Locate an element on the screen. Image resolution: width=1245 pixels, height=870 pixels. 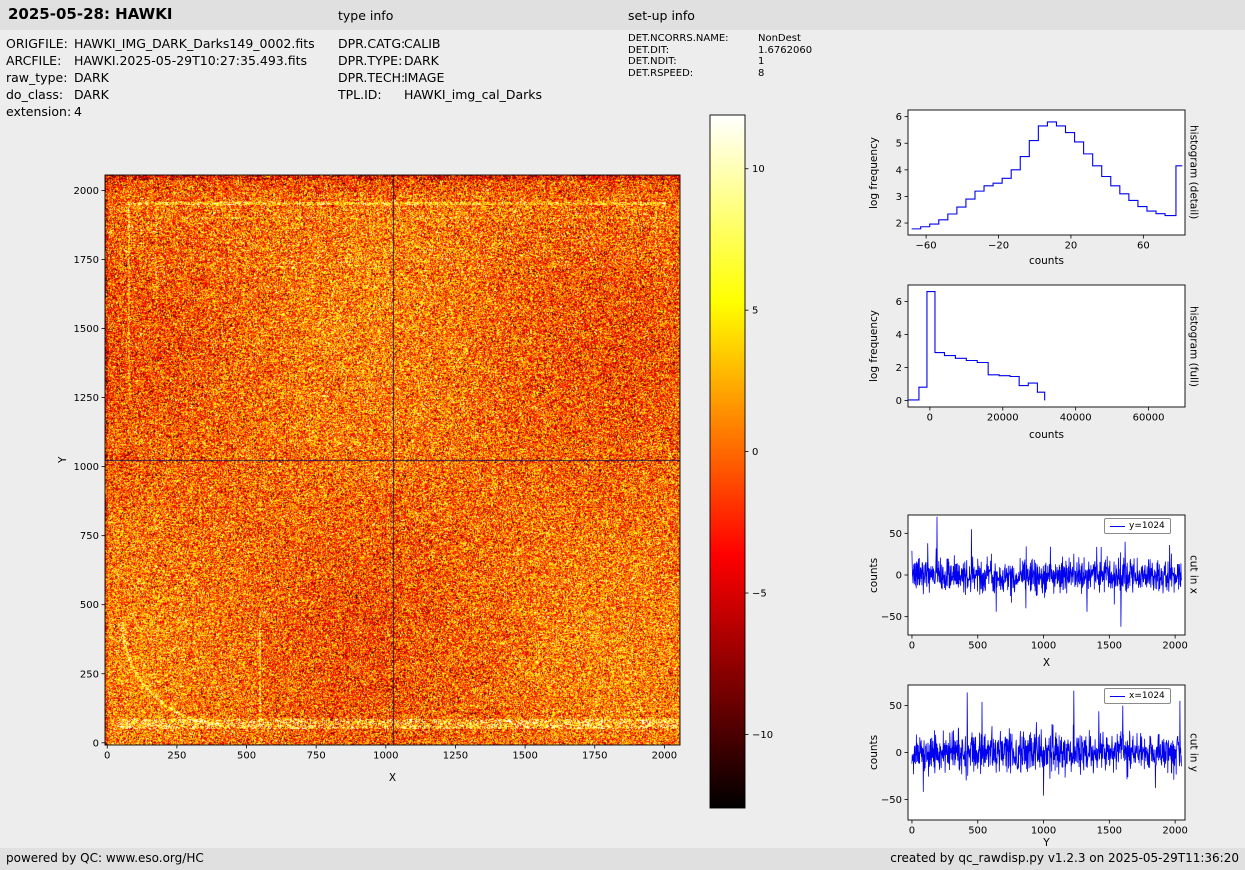
meta-row: DET.NCORRS.NAME: NonDest is located at coordinates (720, 39).